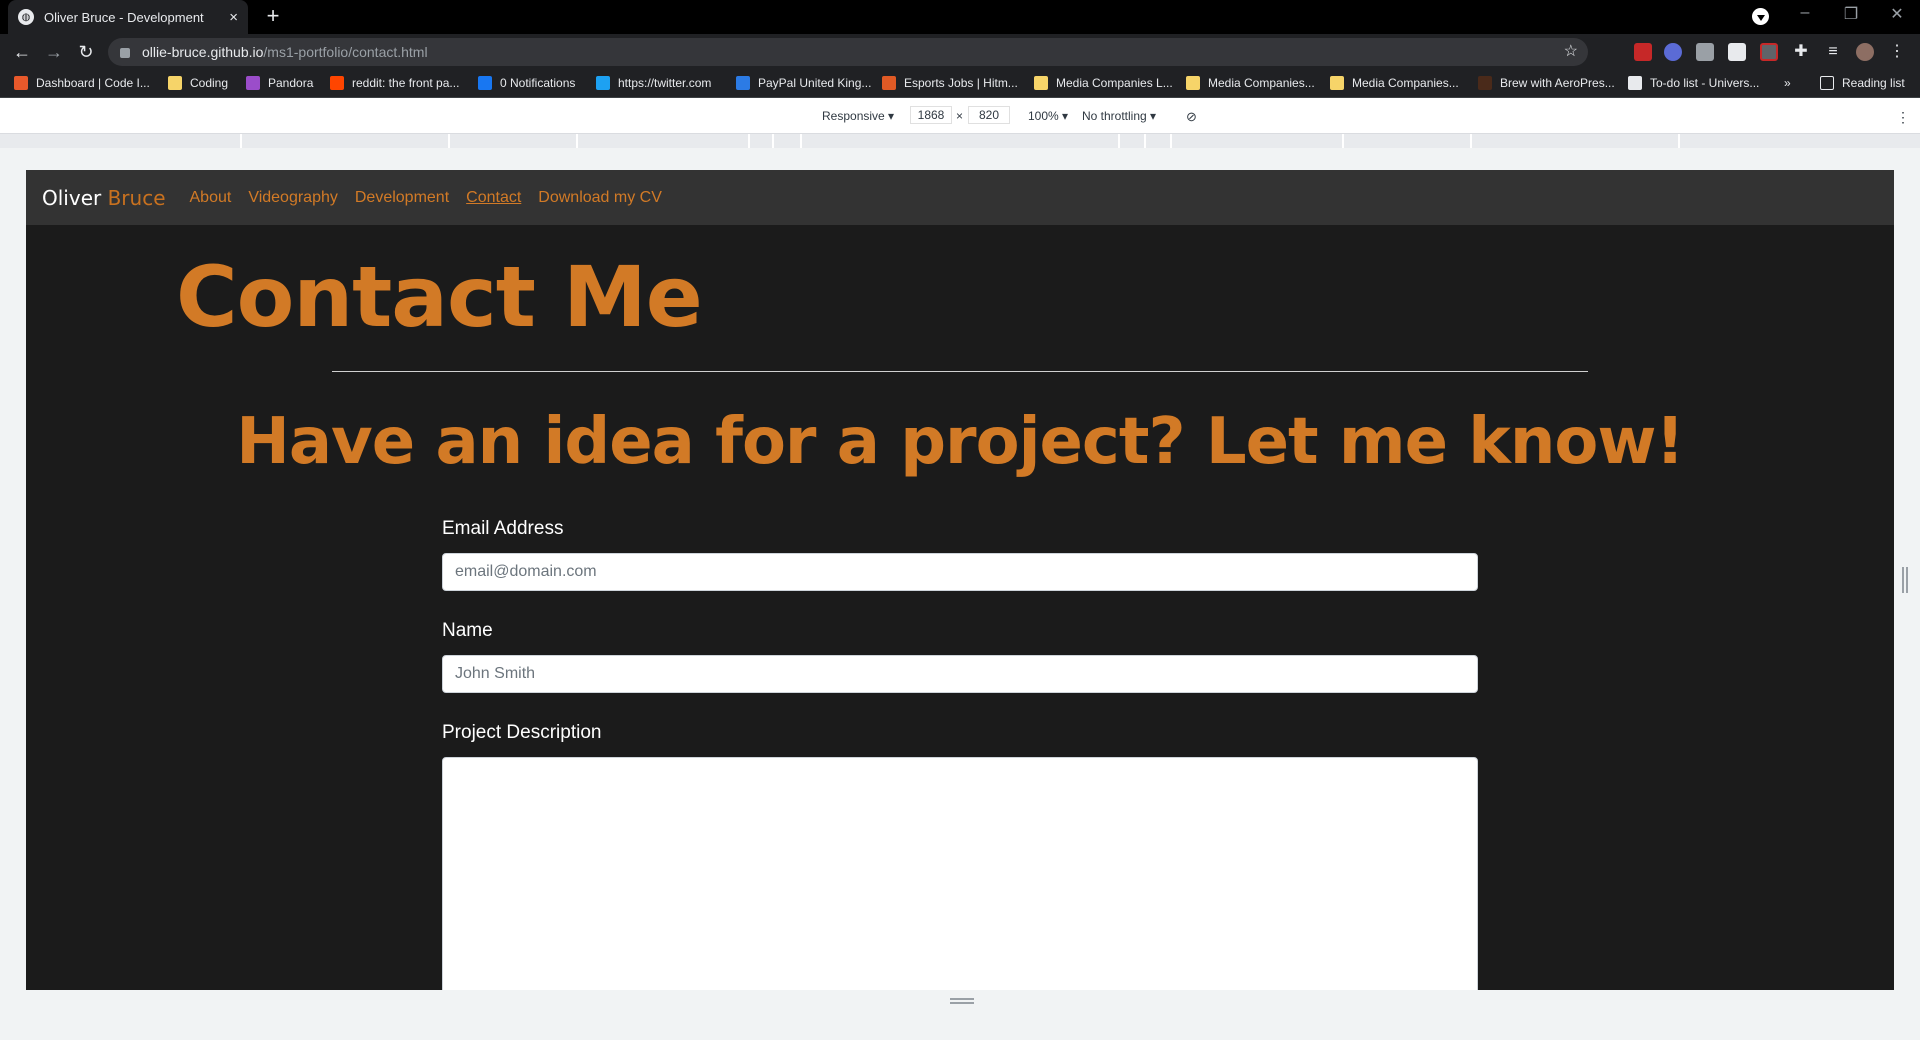  What do you see at coordinates (124, 17) in the screenshot?
I see `tab-title: Oliver Bruce - Development` at bounding box center [124, 17].